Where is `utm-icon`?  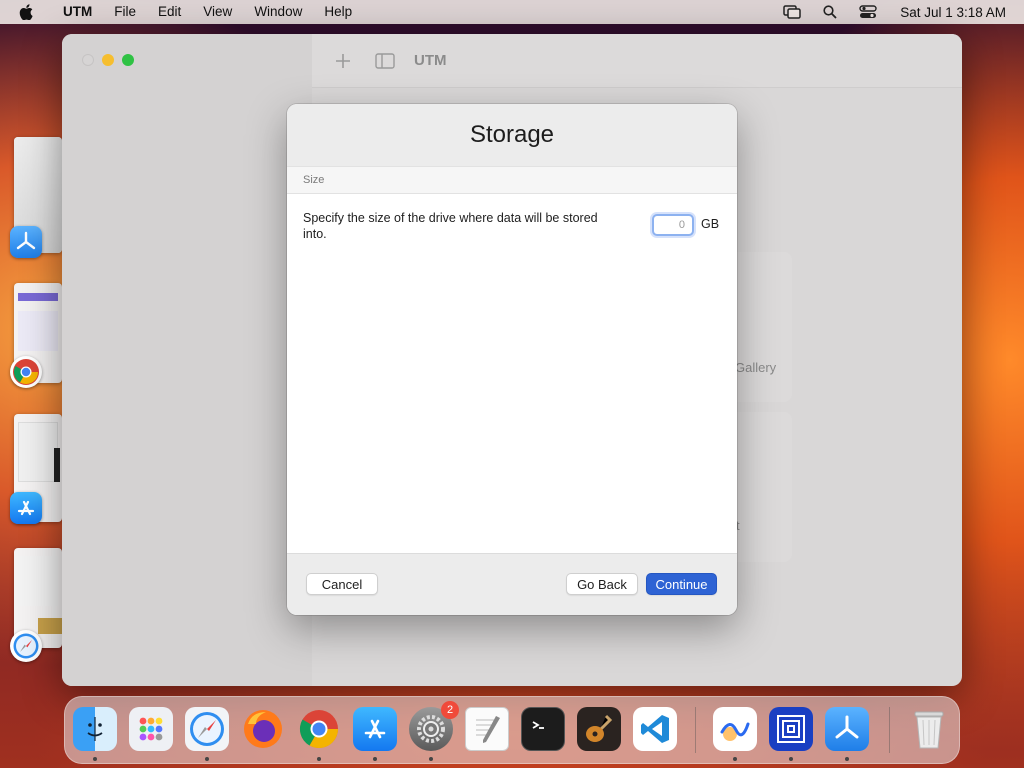
utm-icon is located at coordinates (847, 729).